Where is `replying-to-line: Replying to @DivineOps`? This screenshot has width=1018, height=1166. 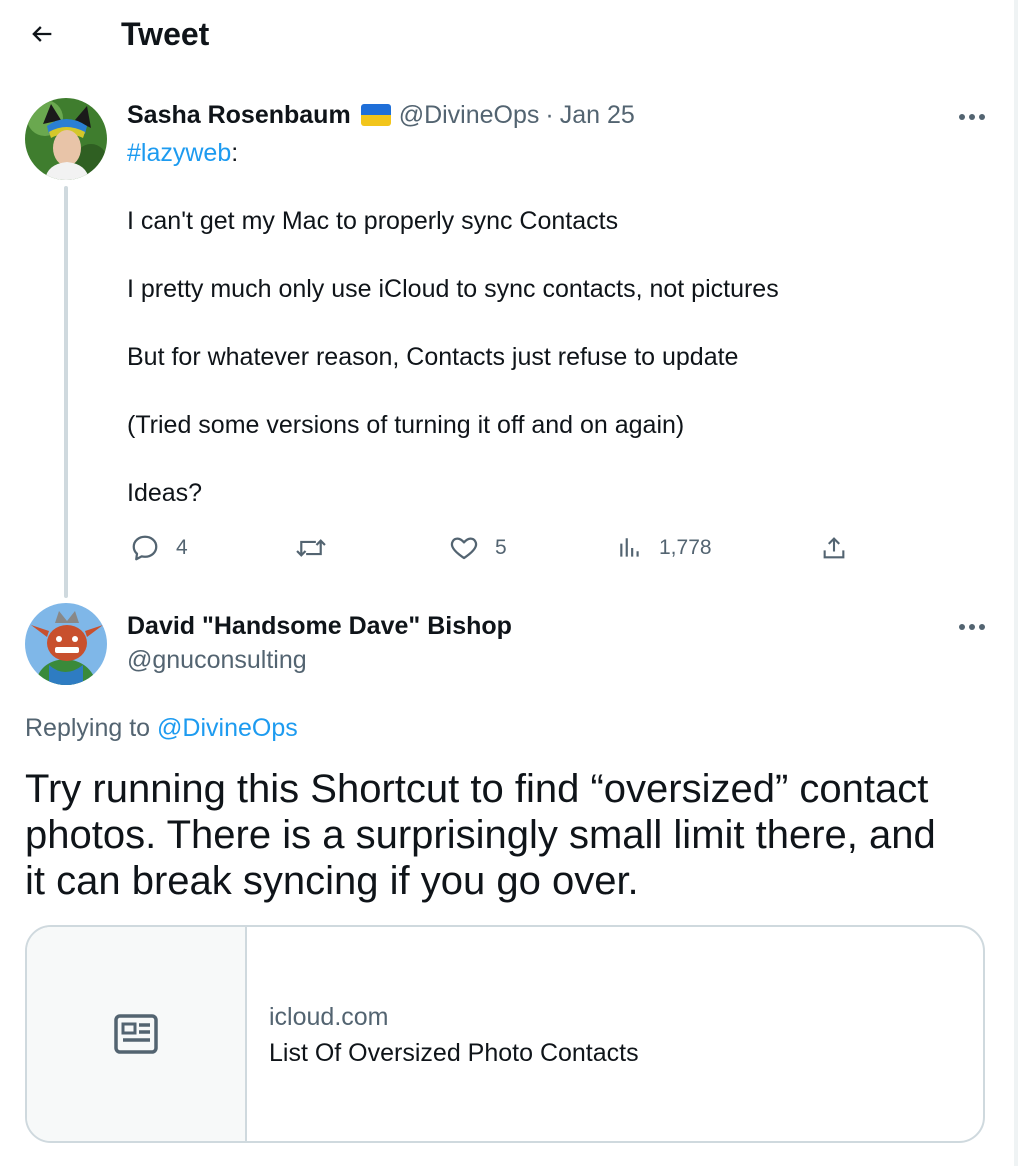
replying-to-line: Replying to @DivineOps is located at coordinates (161, 728).